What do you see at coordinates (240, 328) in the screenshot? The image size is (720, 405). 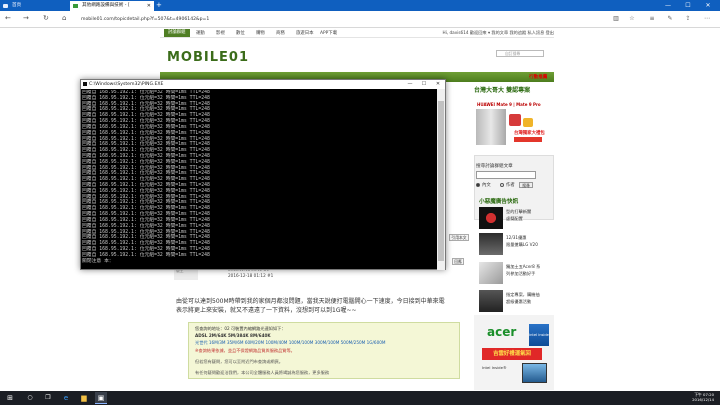 I see `info-line: 您查詢的地址：02 可裝置內縮網路光速如如下：` at bounding box center [240, 328].